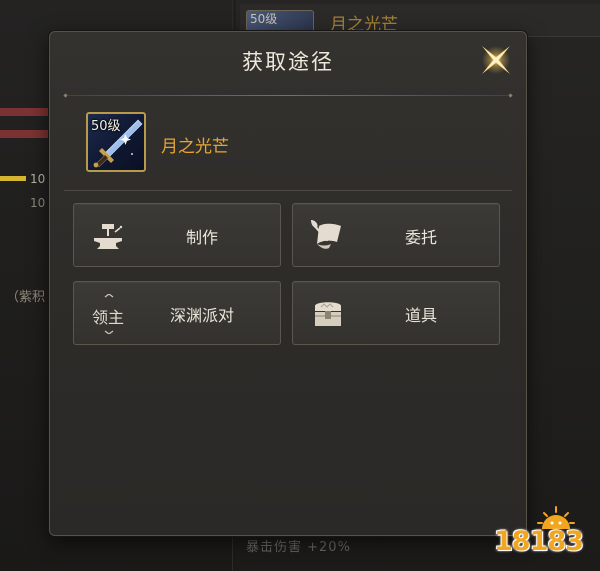  What do you see at coordinates (264, 19) in the screenshot?
I see `background-item-chip-text: 50级` at bounding box center [264, 19].